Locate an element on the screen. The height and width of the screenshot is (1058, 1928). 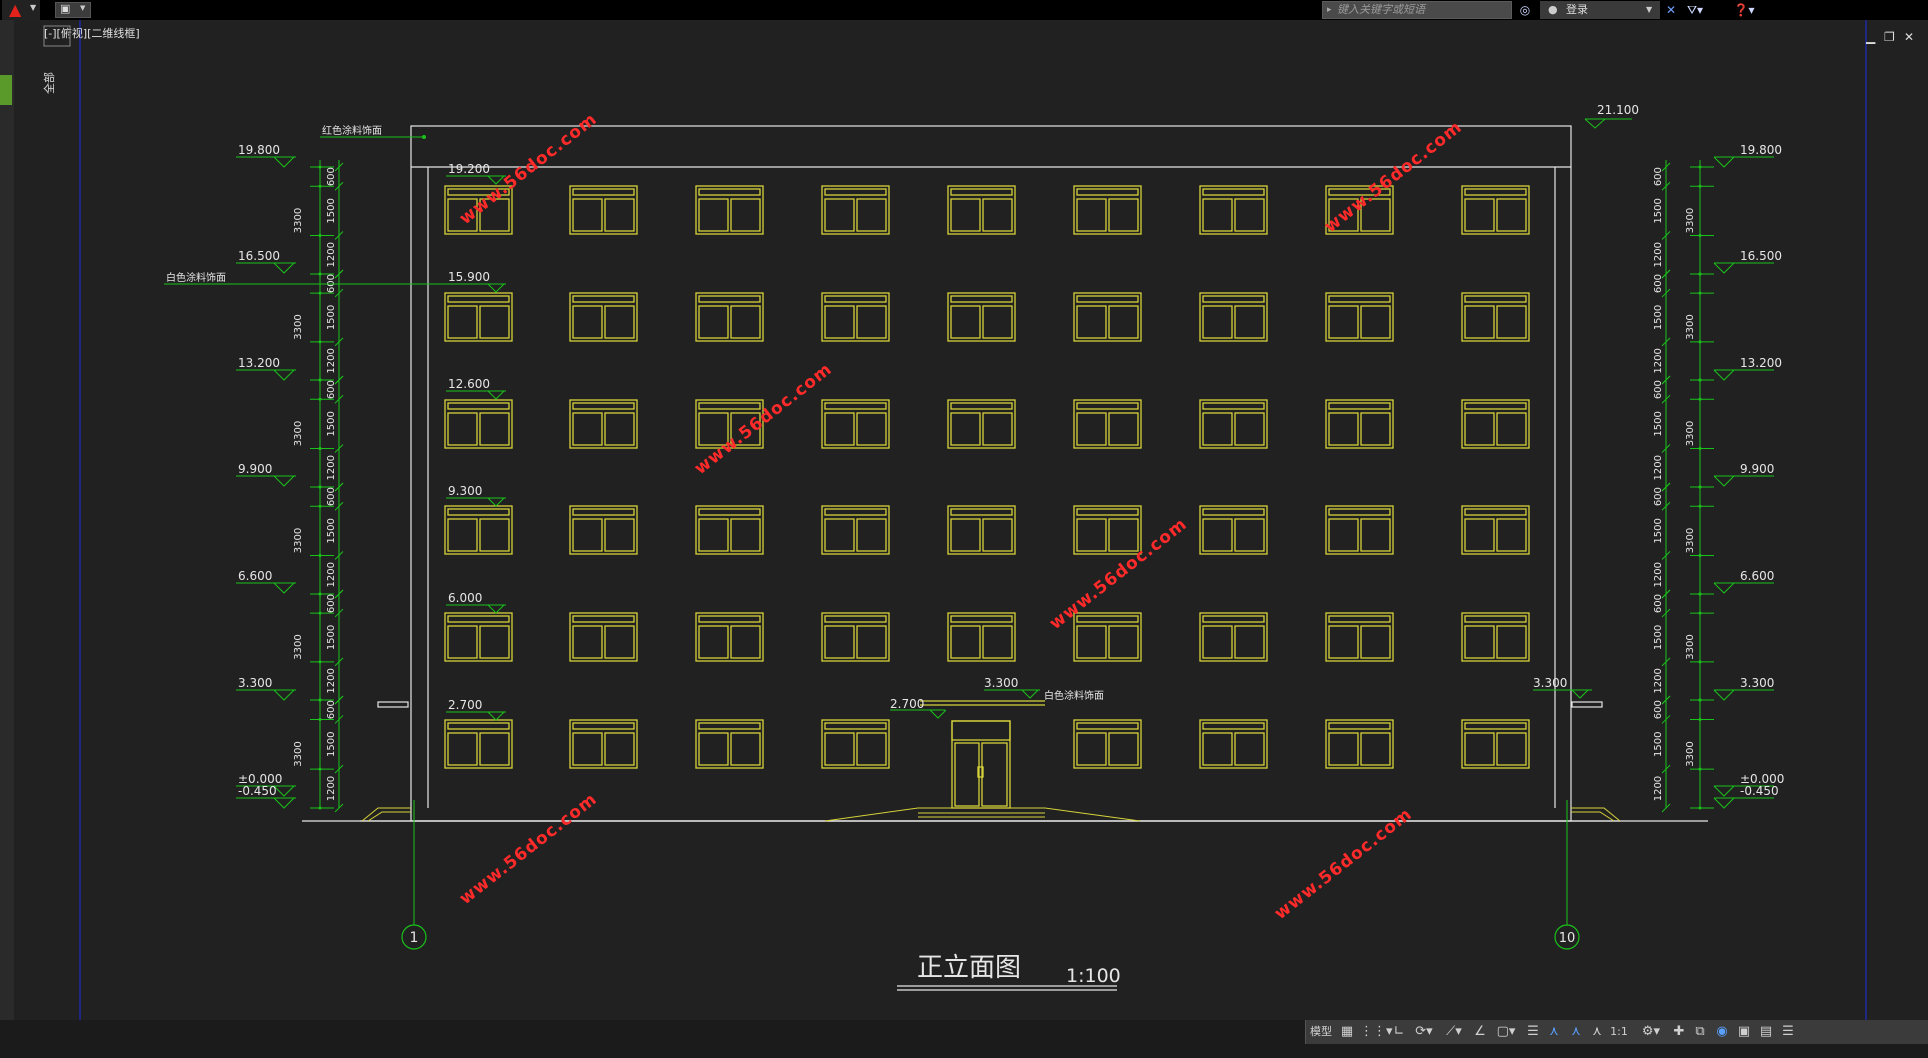
top-elevation-label: 21.100 is located at coordinates (1618, 110).